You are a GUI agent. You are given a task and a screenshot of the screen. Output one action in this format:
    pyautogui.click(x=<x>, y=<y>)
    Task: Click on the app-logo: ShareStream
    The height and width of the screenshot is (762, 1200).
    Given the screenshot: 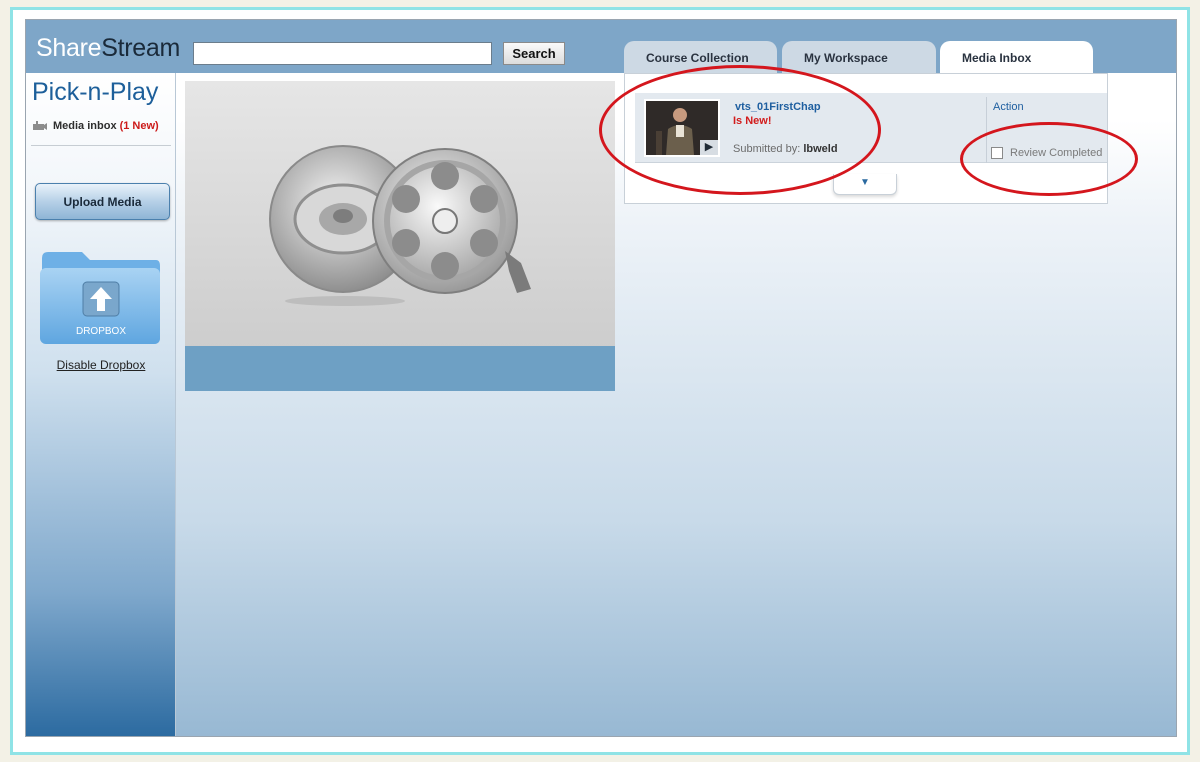 What is the action you would take?
    pyautogui.click(x=108, y=48)
    